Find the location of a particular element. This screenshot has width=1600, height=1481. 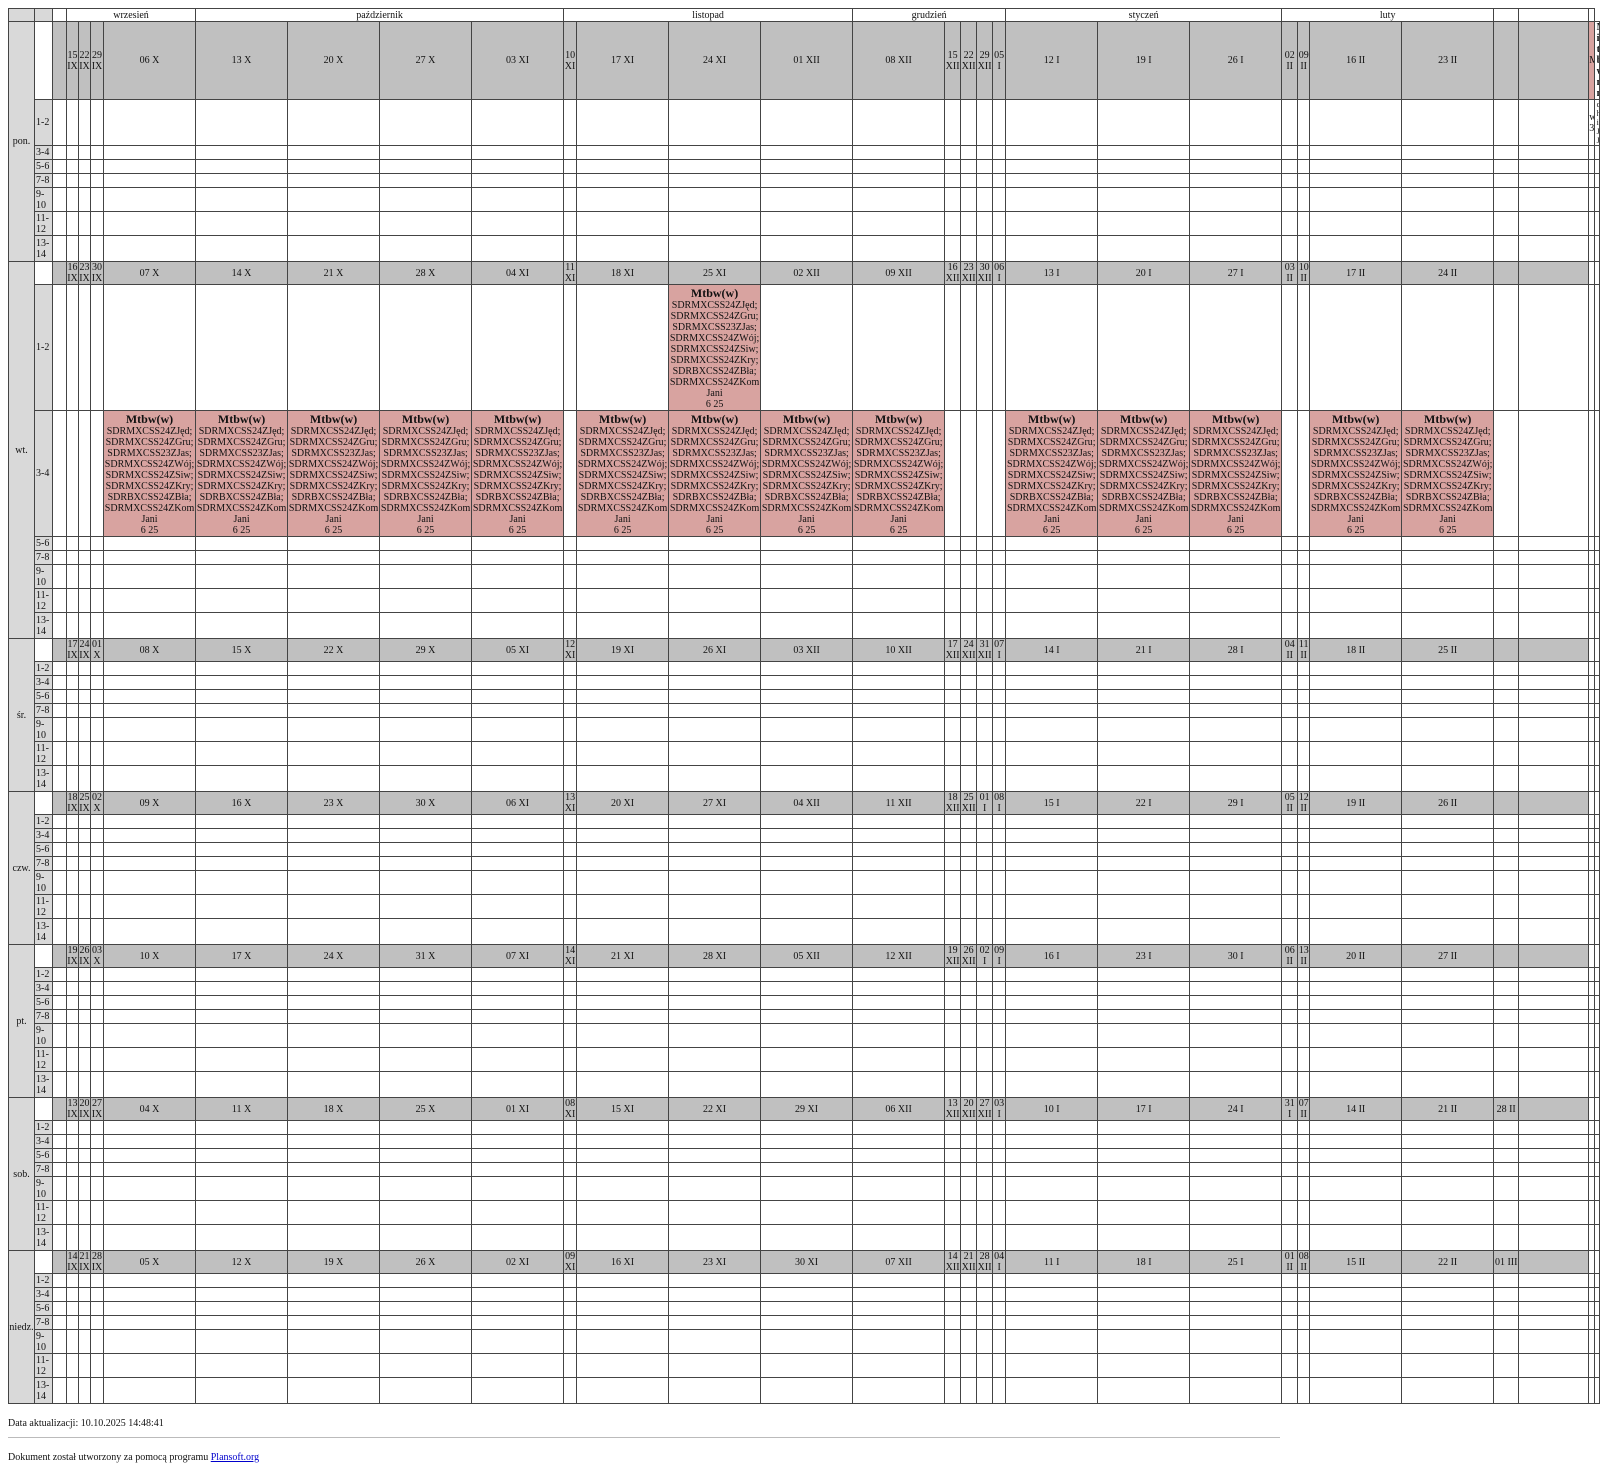

date-cell: 12 XI is located at coordinates (570, 650).